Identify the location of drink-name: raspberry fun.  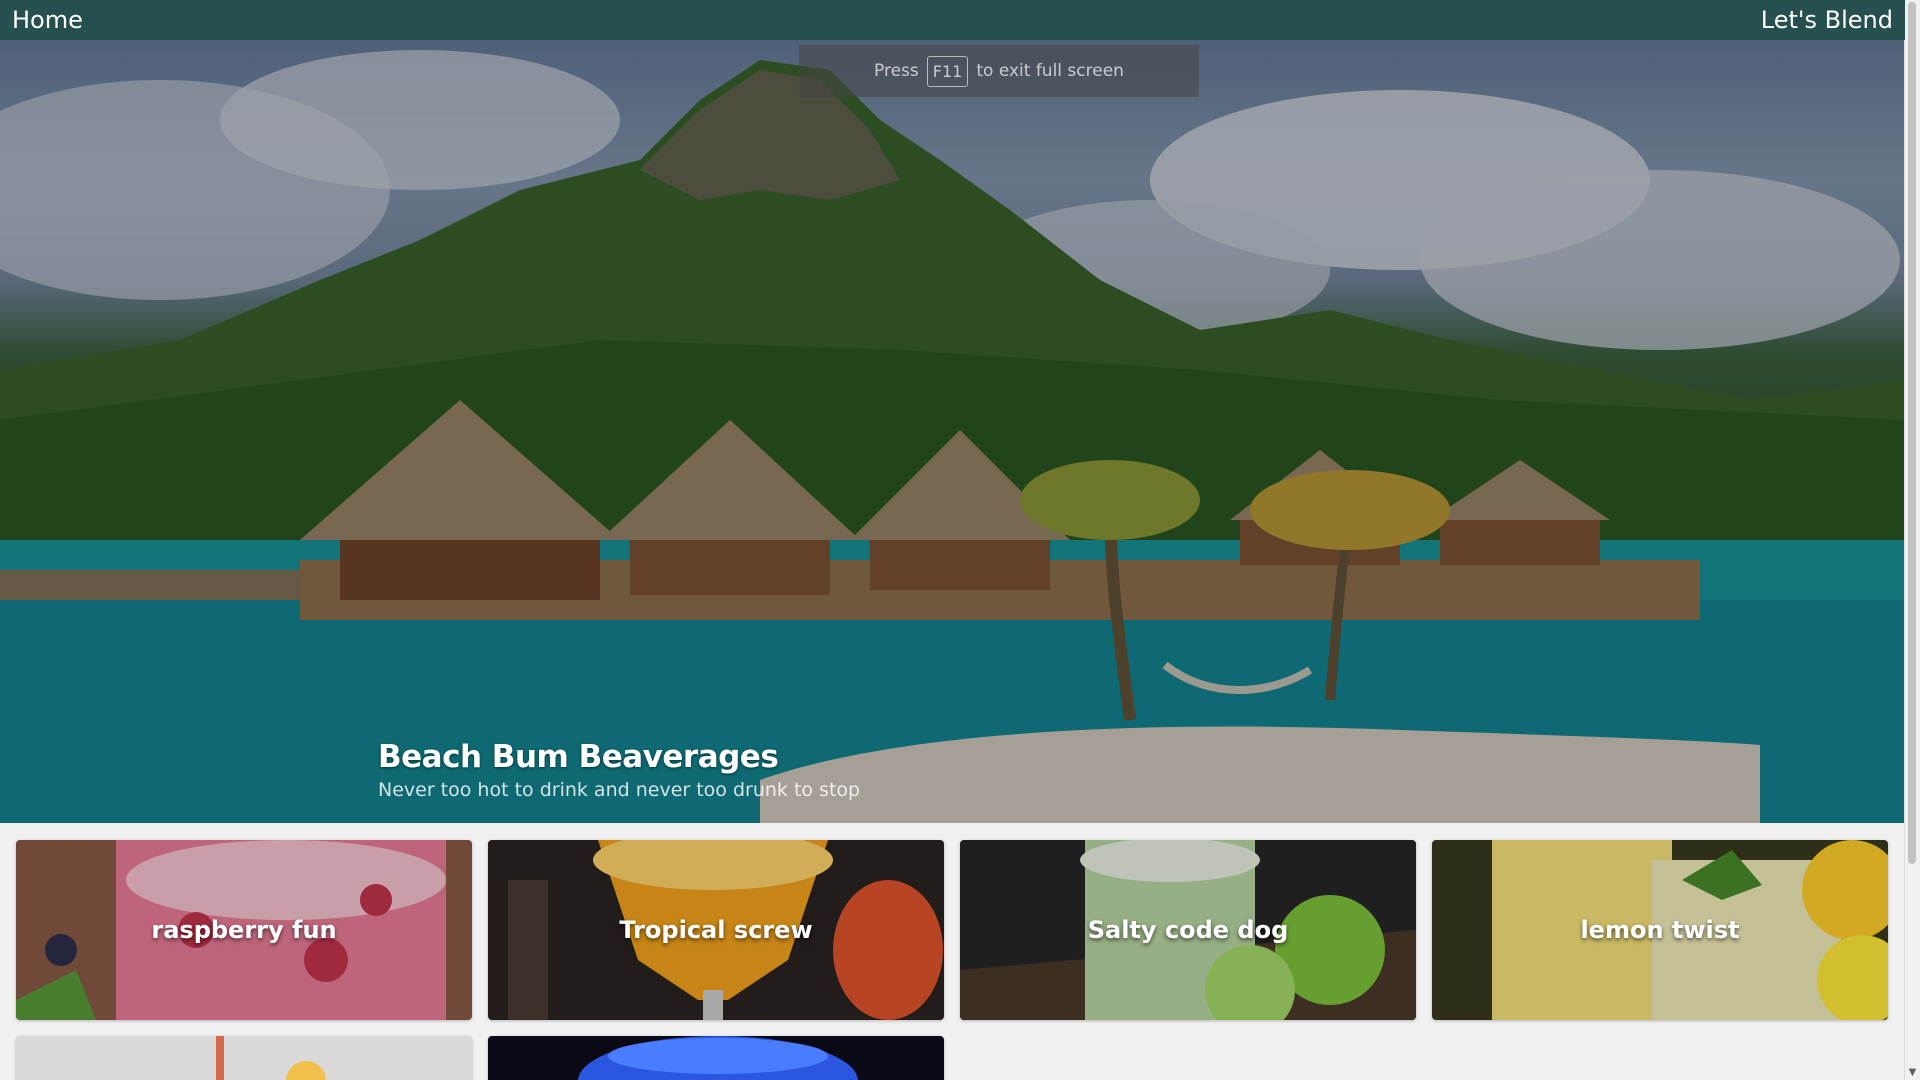
(244, 930).